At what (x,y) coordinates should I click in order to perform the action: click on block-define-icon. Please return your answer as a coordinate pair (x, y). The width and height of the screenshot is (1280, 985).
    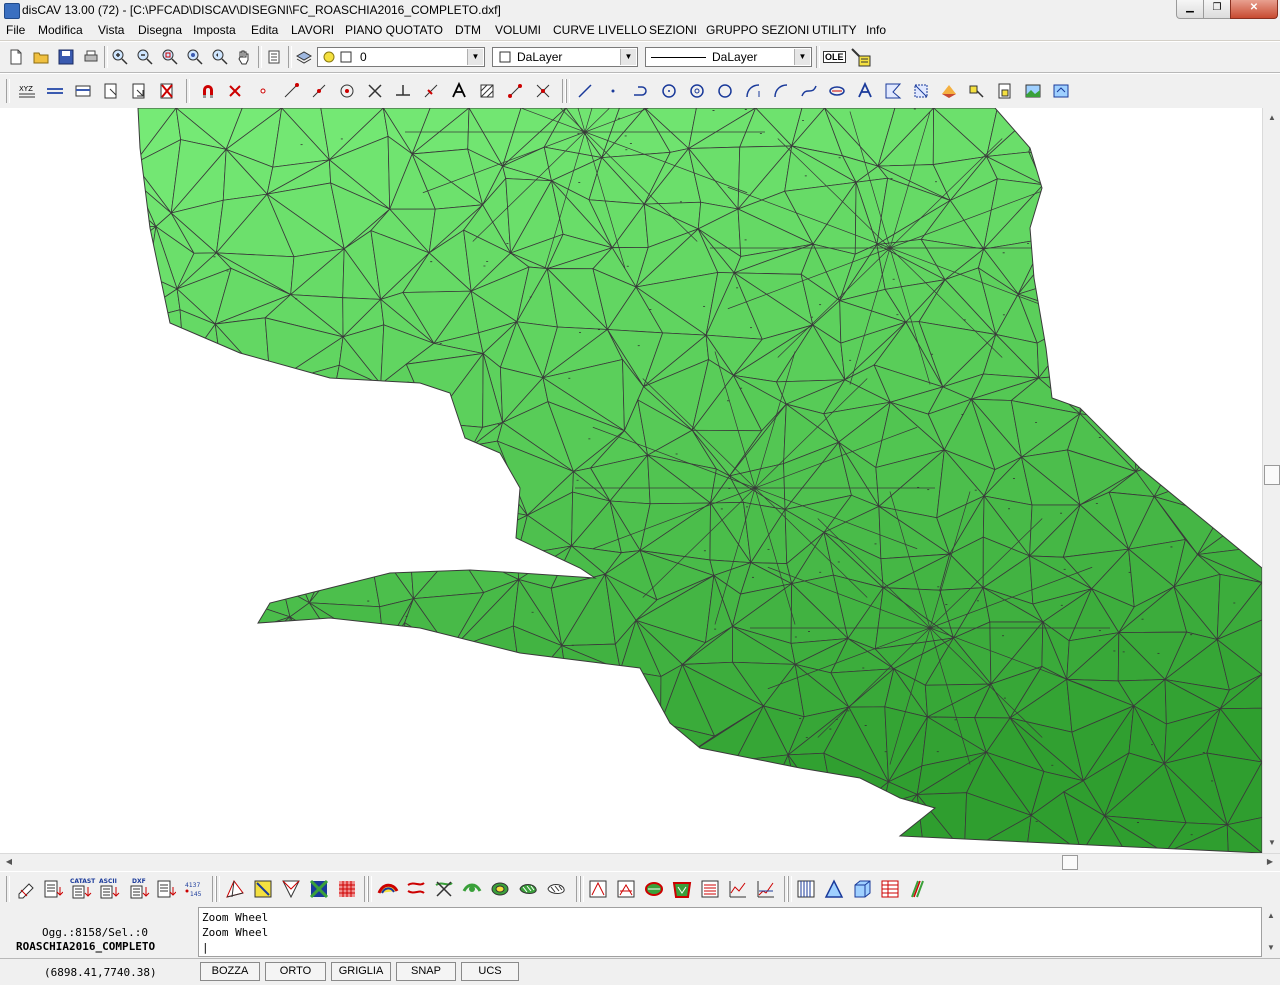
    Looking at the image, I should click on (1005, 91).